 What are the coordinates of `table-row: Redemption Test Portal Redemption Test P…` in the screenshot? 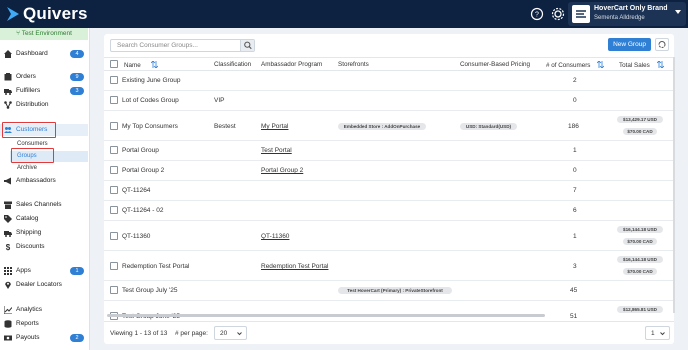 It's located at (389, 266).